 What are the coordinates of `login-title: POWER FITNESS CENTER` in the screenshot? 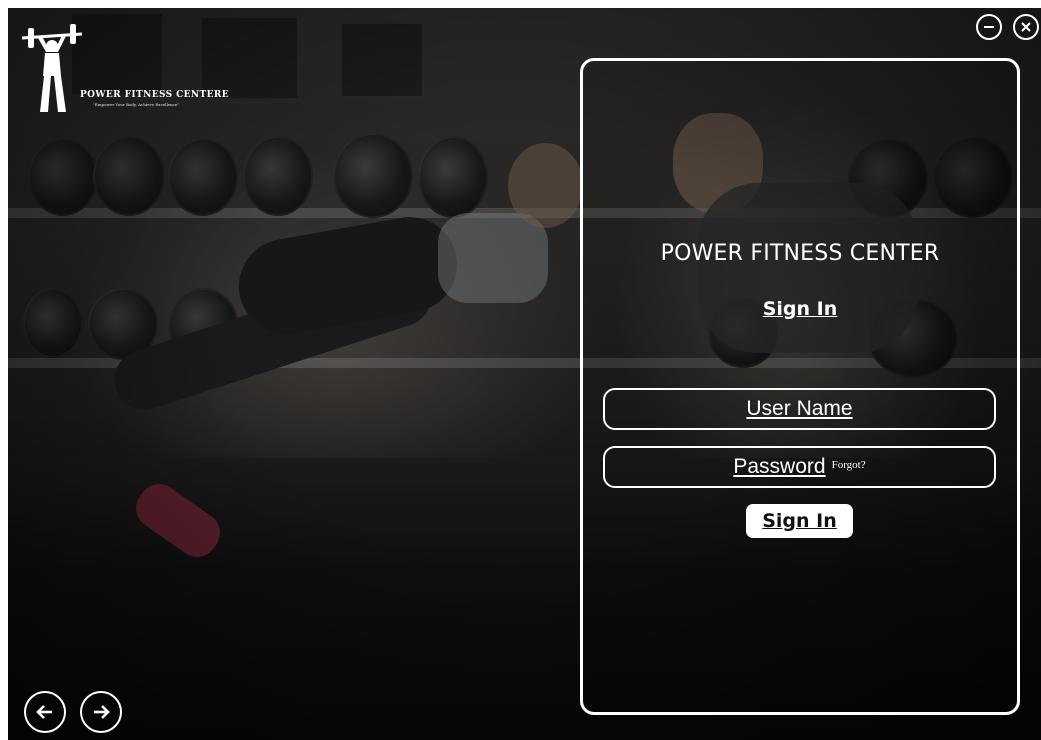 It's located at (800, 253).